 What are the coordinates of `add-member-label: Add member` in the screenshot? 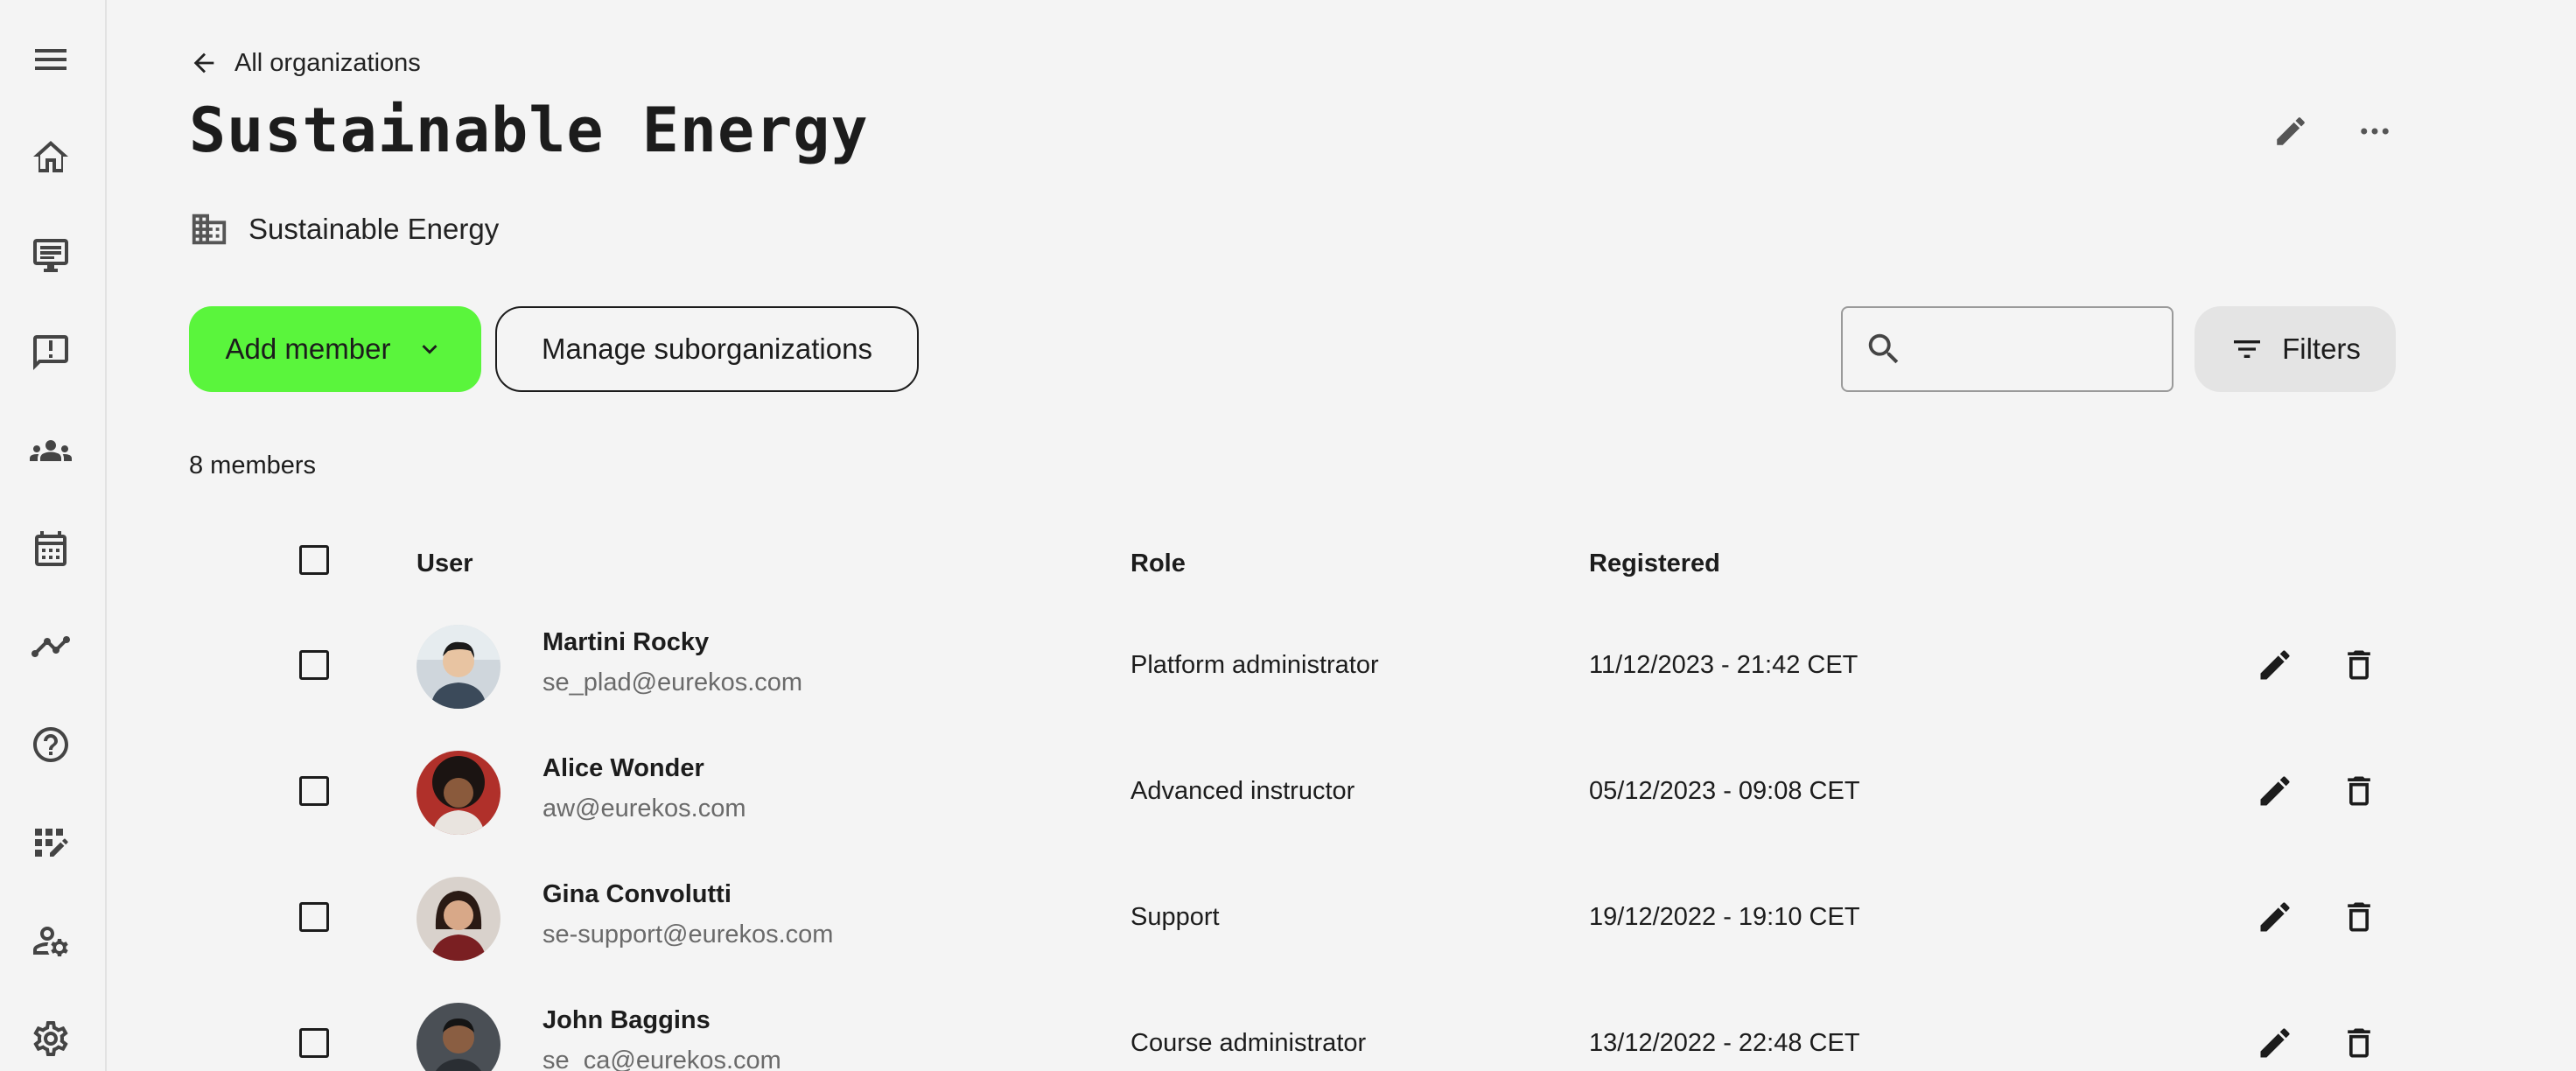 It's located at (308, 348).